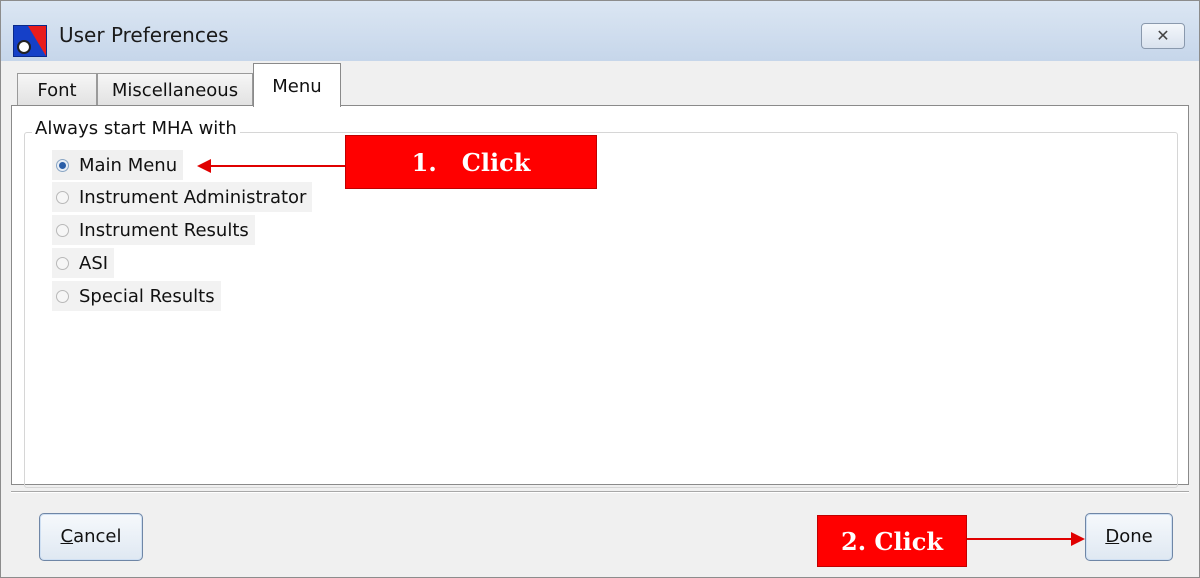  What do you see at coordinates (164, 230) in the screenshot?
I see `option-label: Instrument Results` at bounding box center [164, 230].